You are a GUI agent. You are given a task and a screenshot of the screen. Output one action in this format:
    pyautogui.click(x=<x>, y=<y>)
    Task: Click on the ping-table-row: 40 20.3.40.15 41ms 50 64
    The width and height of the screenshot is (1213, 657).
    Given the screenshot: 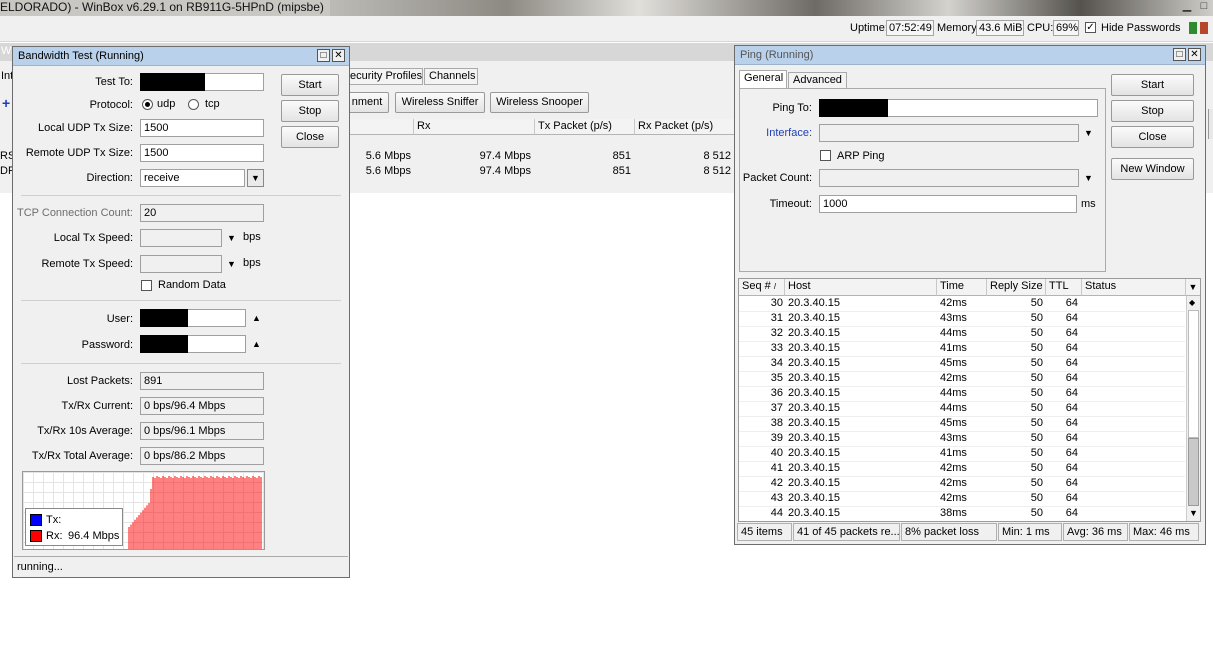 What is the action you would take?
    pyautogui.click(x=962, y=454)
    